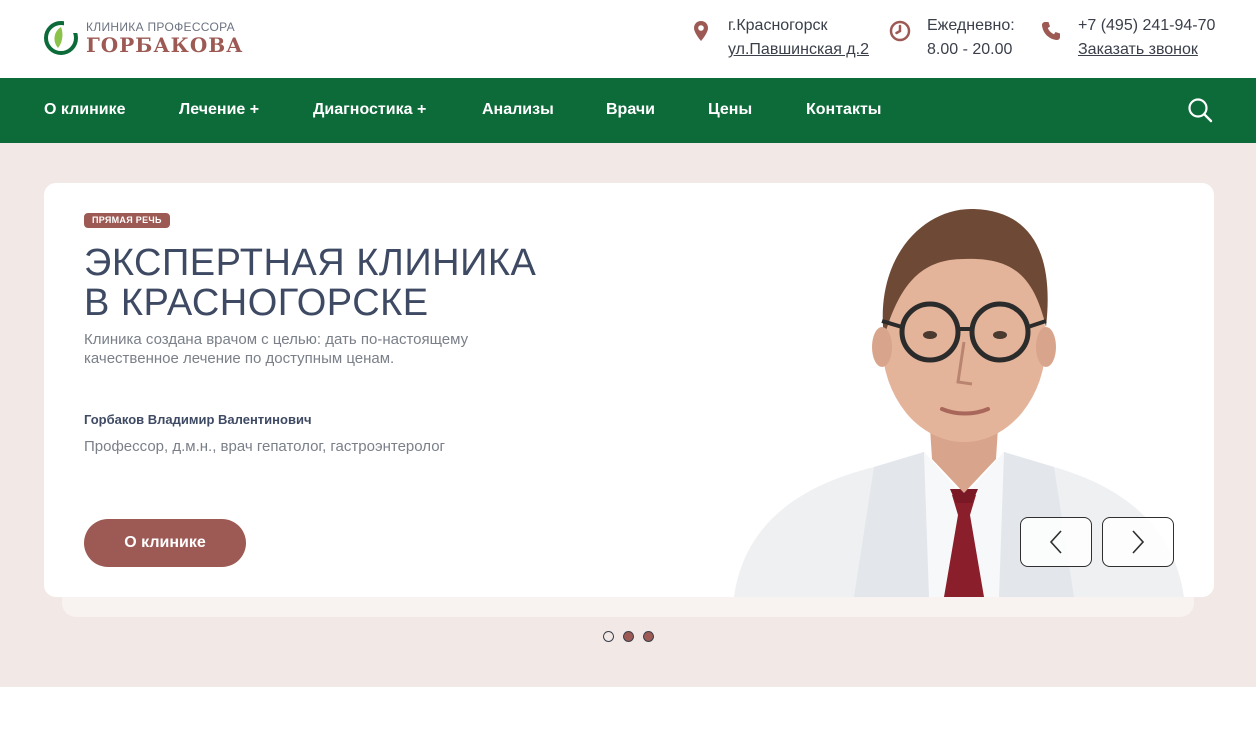  Describe the element at coordinates (310, 263) in the screenshot. I see `hero-title-line1: ЭКСПЕРТНАЯ КЛИНИКА` at that location.